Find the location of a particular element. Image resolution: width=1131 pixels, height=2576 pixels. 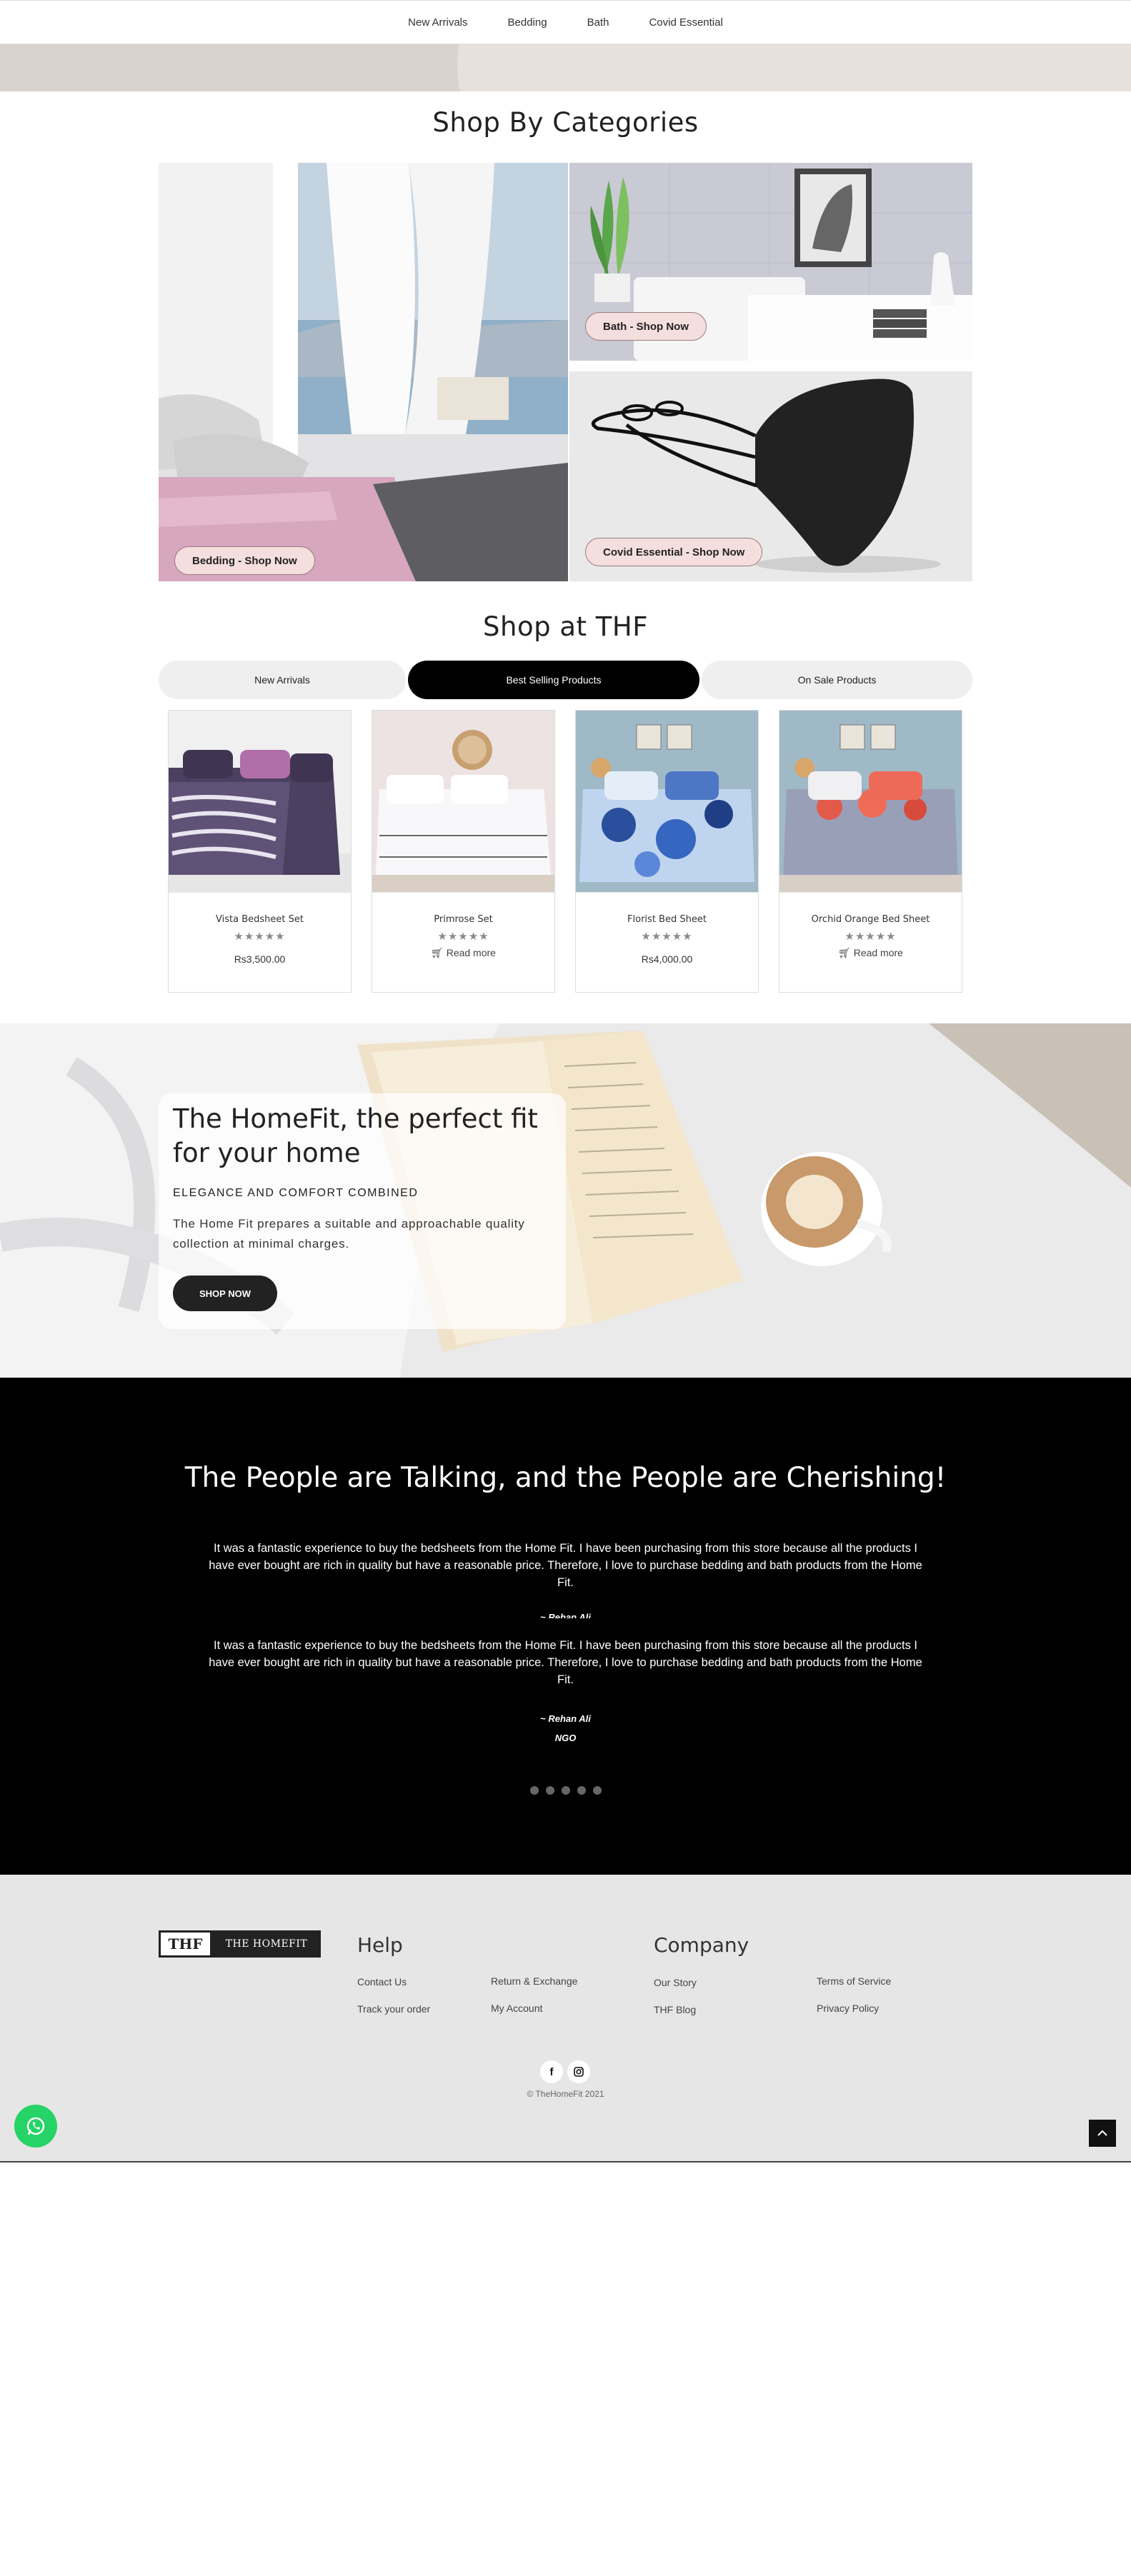

footer-link-story: Our Story is located at coordinates (675, 1982).